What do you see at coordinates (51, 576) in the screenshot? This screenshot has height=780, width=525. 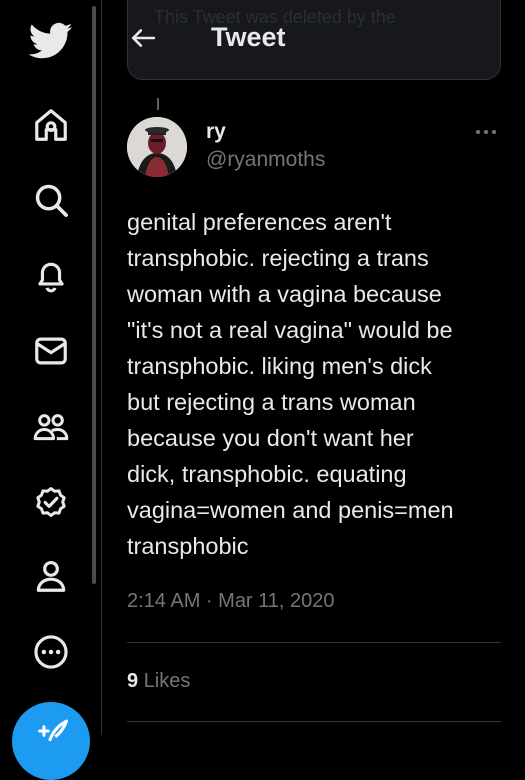 I see `profile-icon` at bounding box center [51, 576].